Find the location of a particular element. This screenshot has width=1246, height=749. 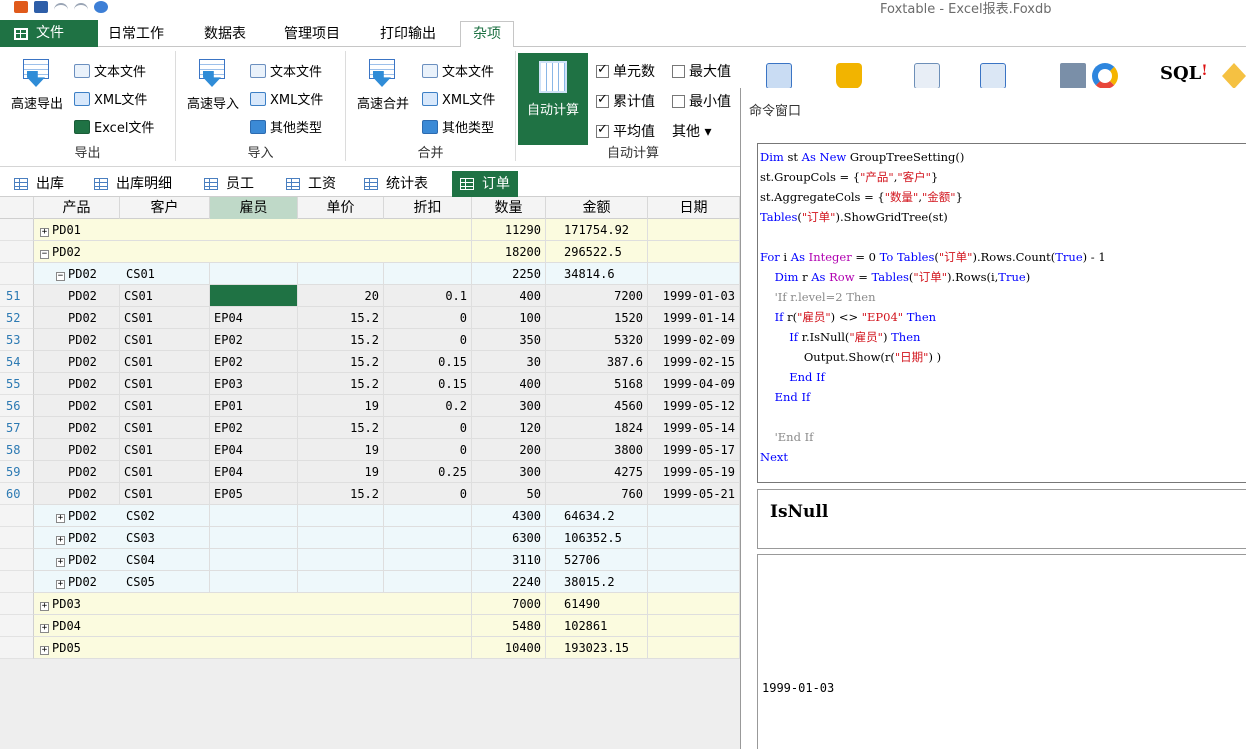

table-grid-icon is located at coordinates (779, 76).